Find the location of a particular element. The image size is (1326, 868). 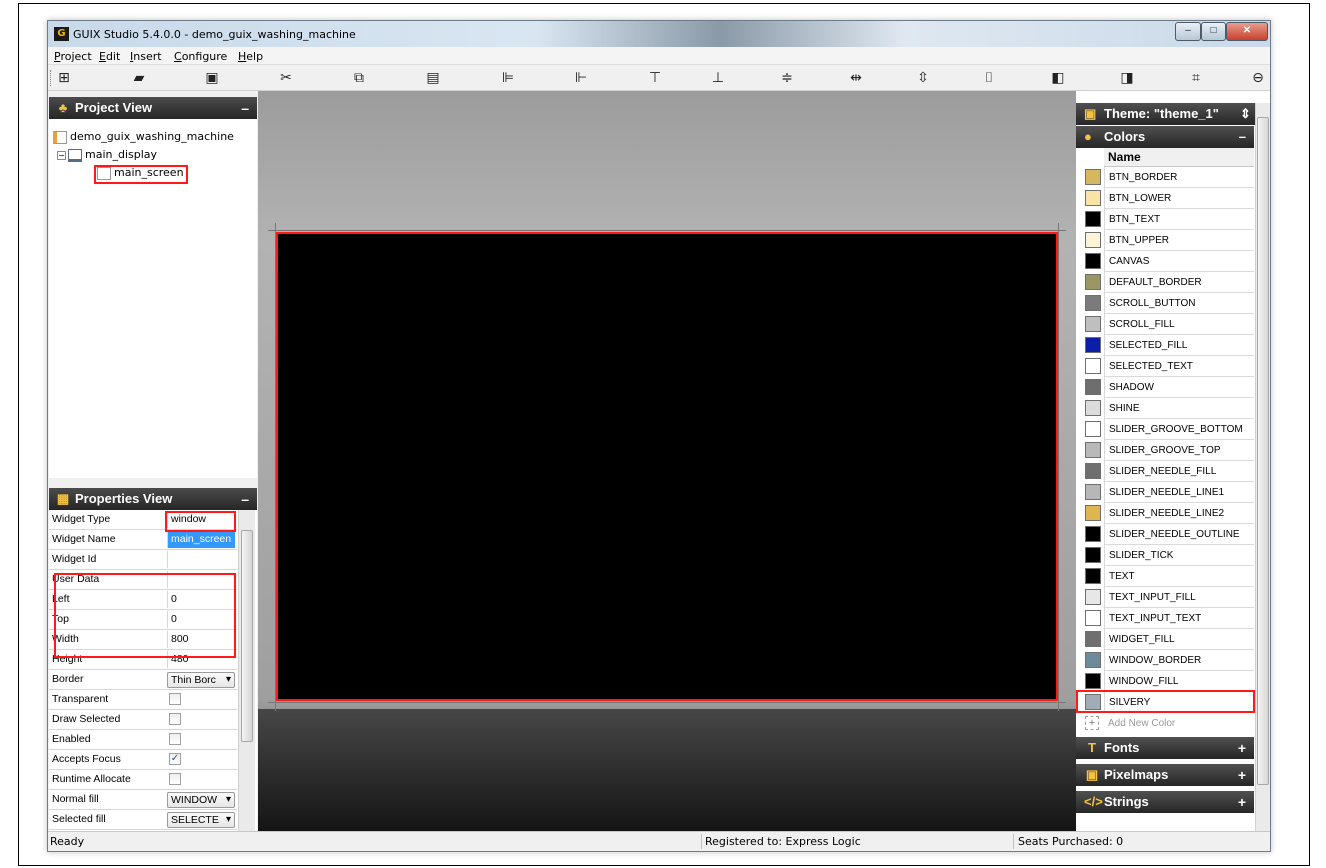

paste-icon: ▤ is located at coordinates (433, 78).